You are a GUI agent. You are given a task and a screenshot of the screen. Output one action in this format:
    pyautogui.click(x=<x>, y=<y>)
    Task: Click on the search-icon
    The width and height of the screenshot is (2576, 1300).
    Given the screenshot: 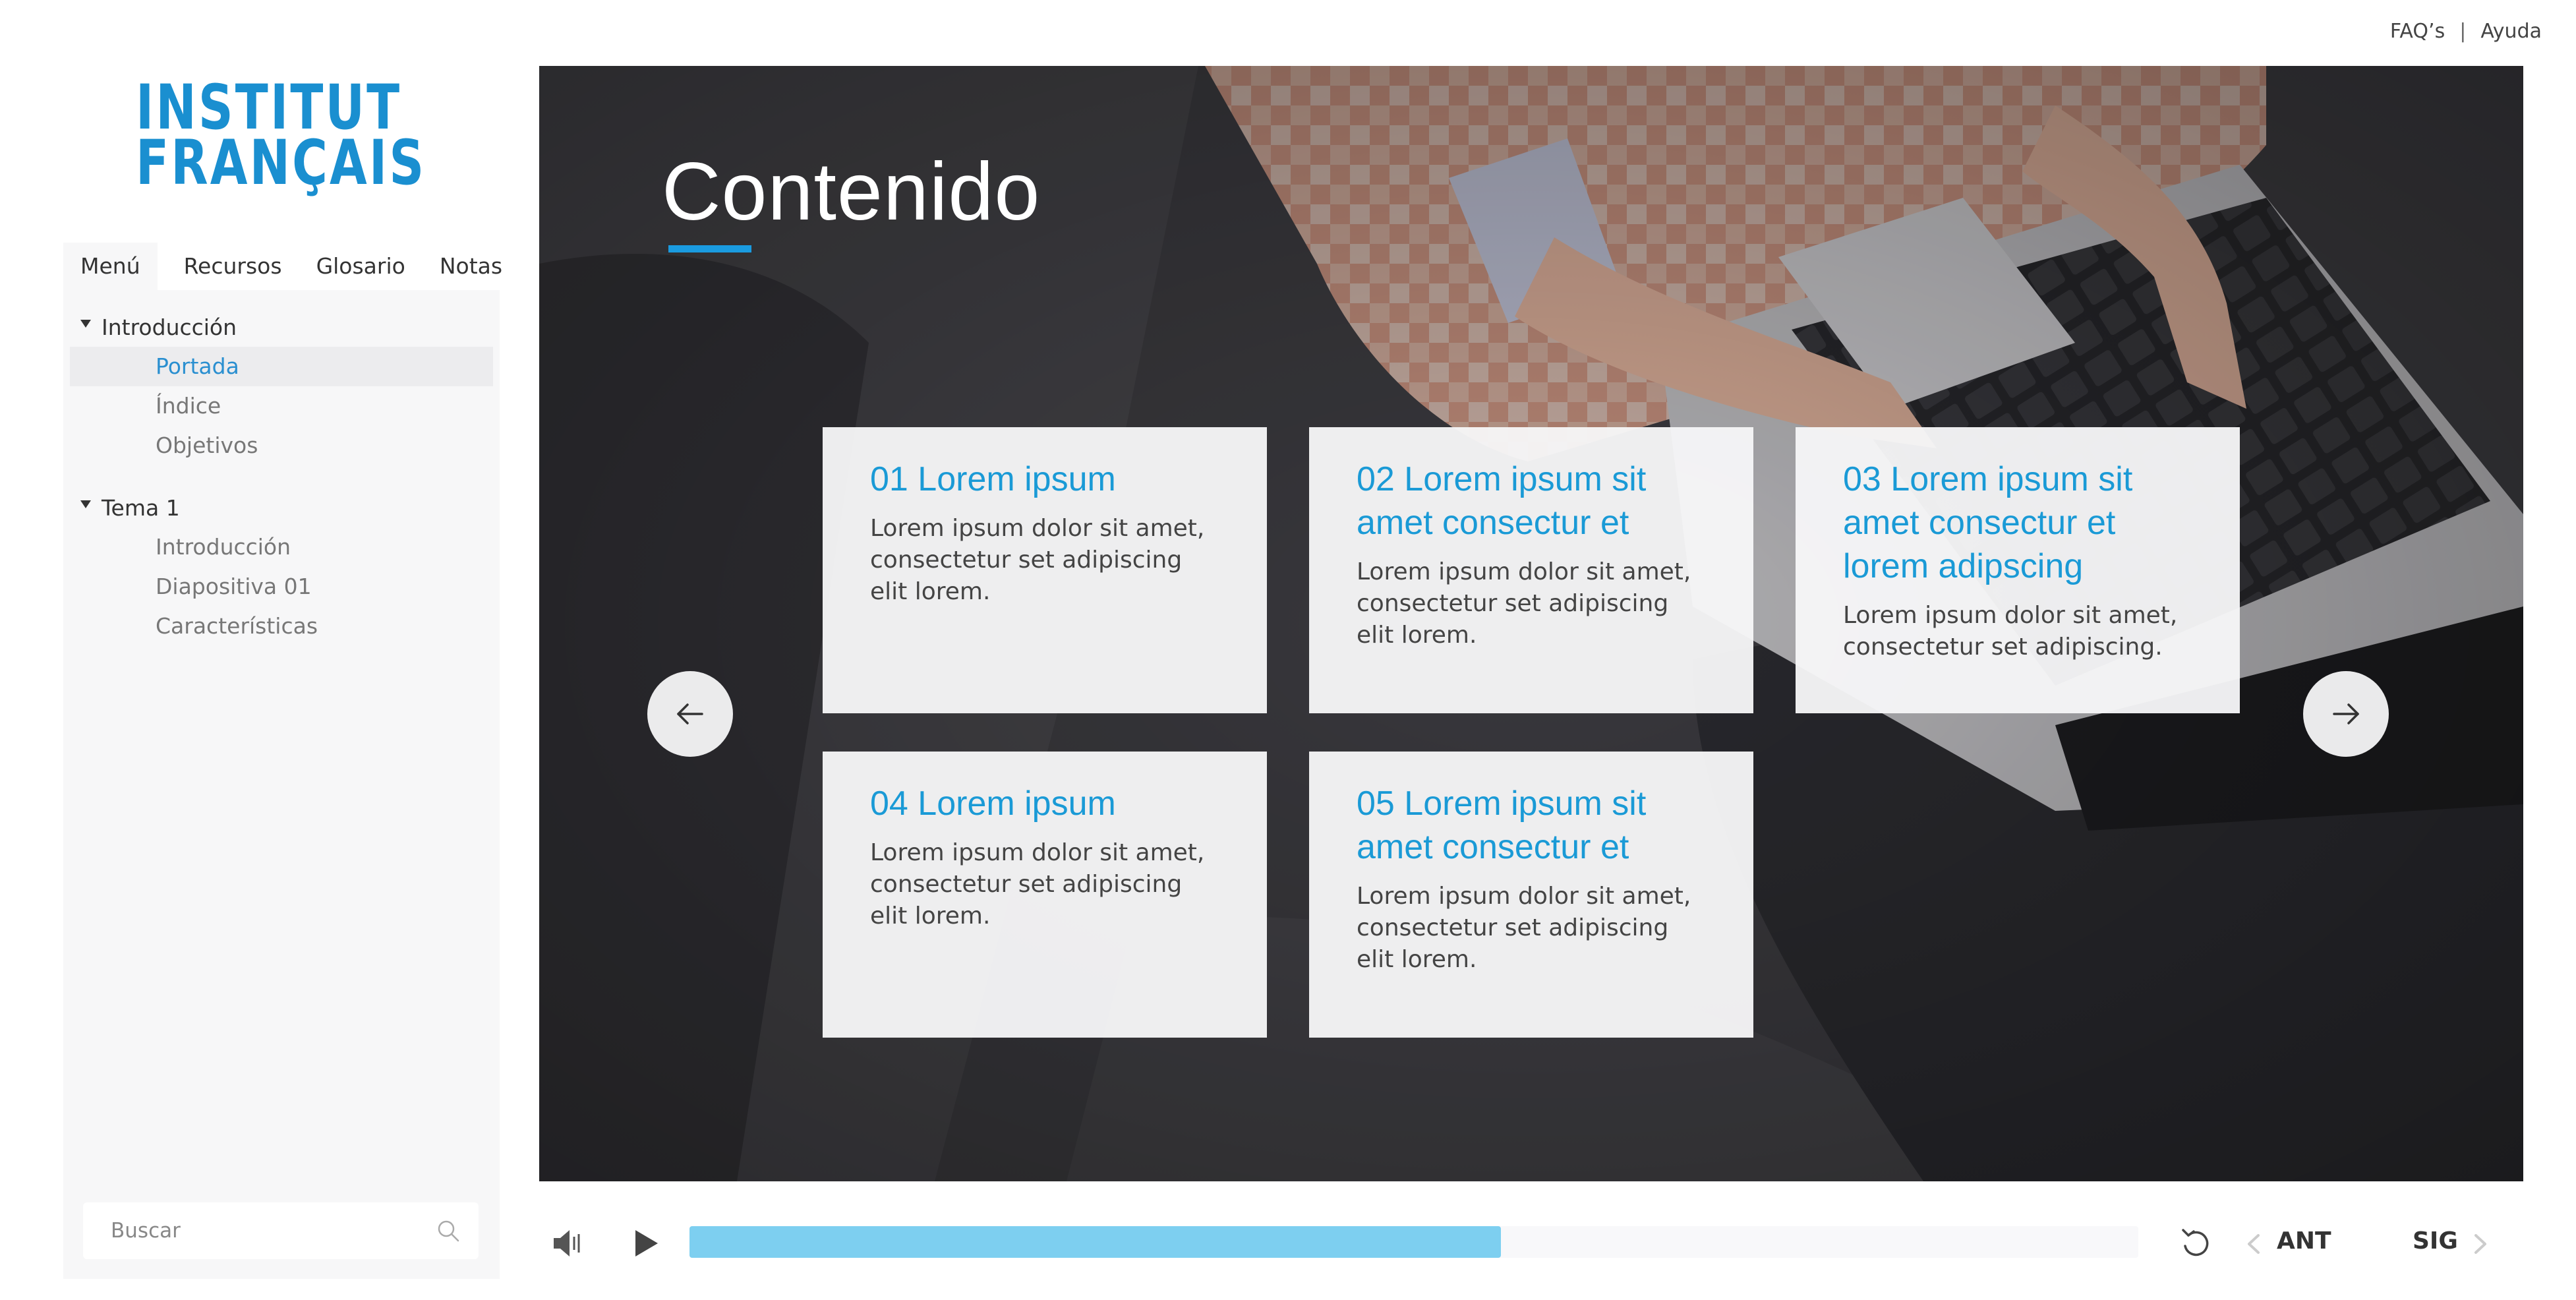 What is the action you would take?
    pyautogui.click(x=448, y=1231)
    